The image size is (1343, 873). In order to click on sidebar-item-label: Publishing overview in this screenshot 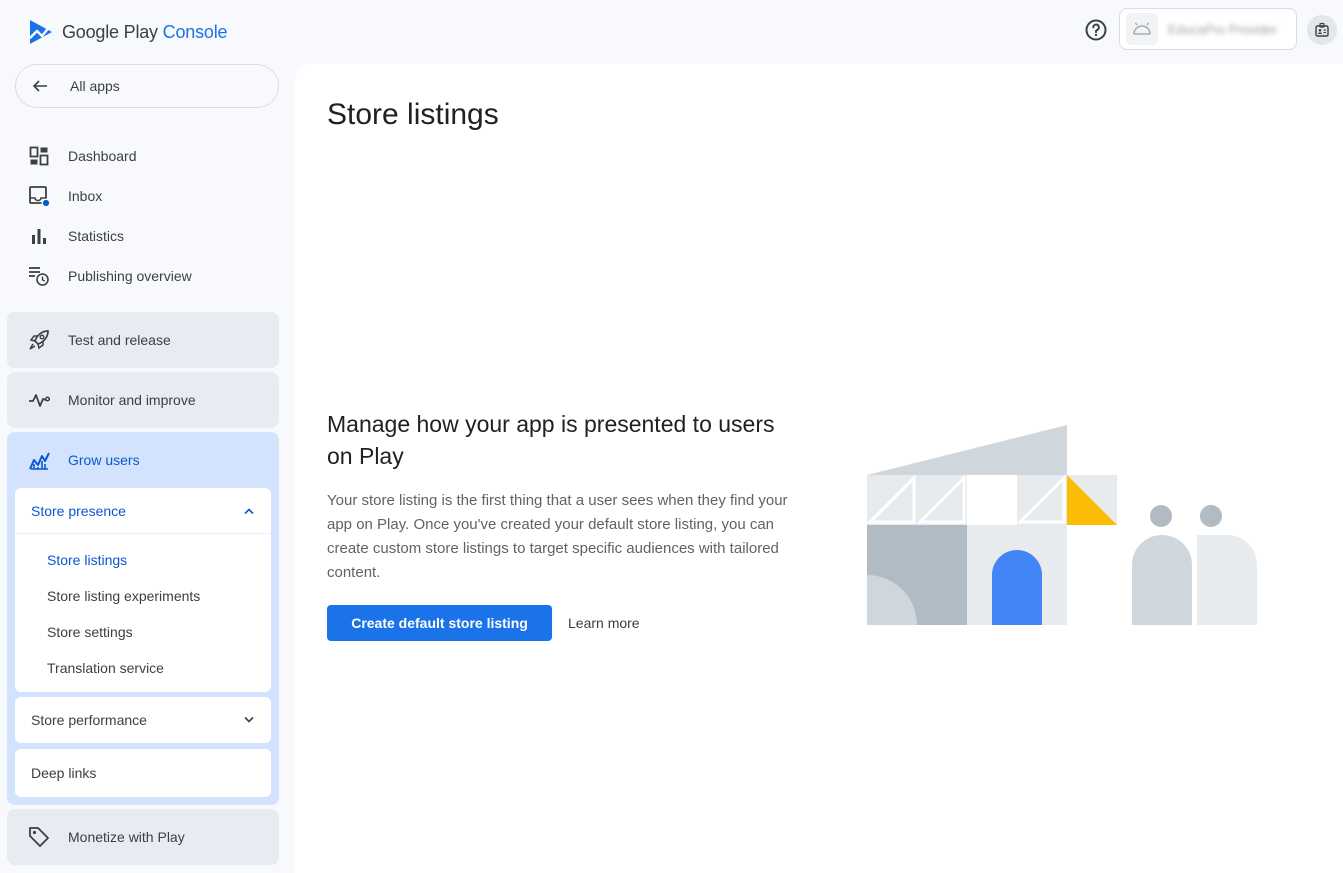, I will do `click(130, 276)`.